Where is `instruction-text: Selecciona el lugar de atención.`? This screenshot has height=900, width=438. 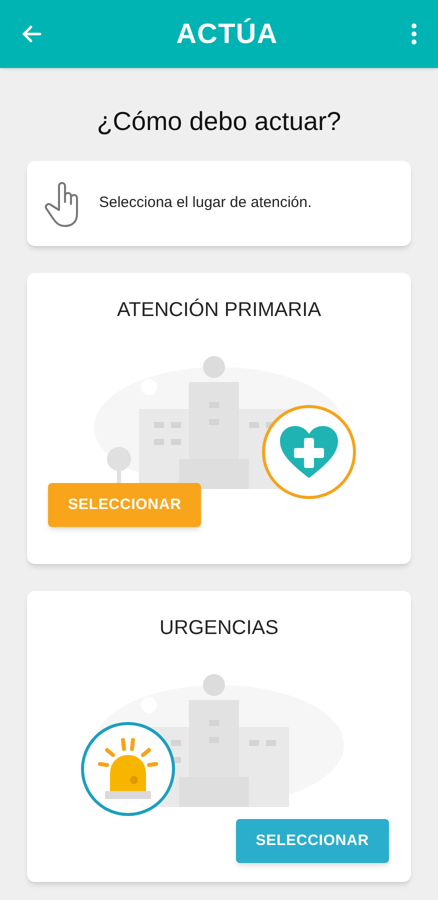
instruction-text: Selecciona el lugar de atención. is located at coordinates (205, 203).